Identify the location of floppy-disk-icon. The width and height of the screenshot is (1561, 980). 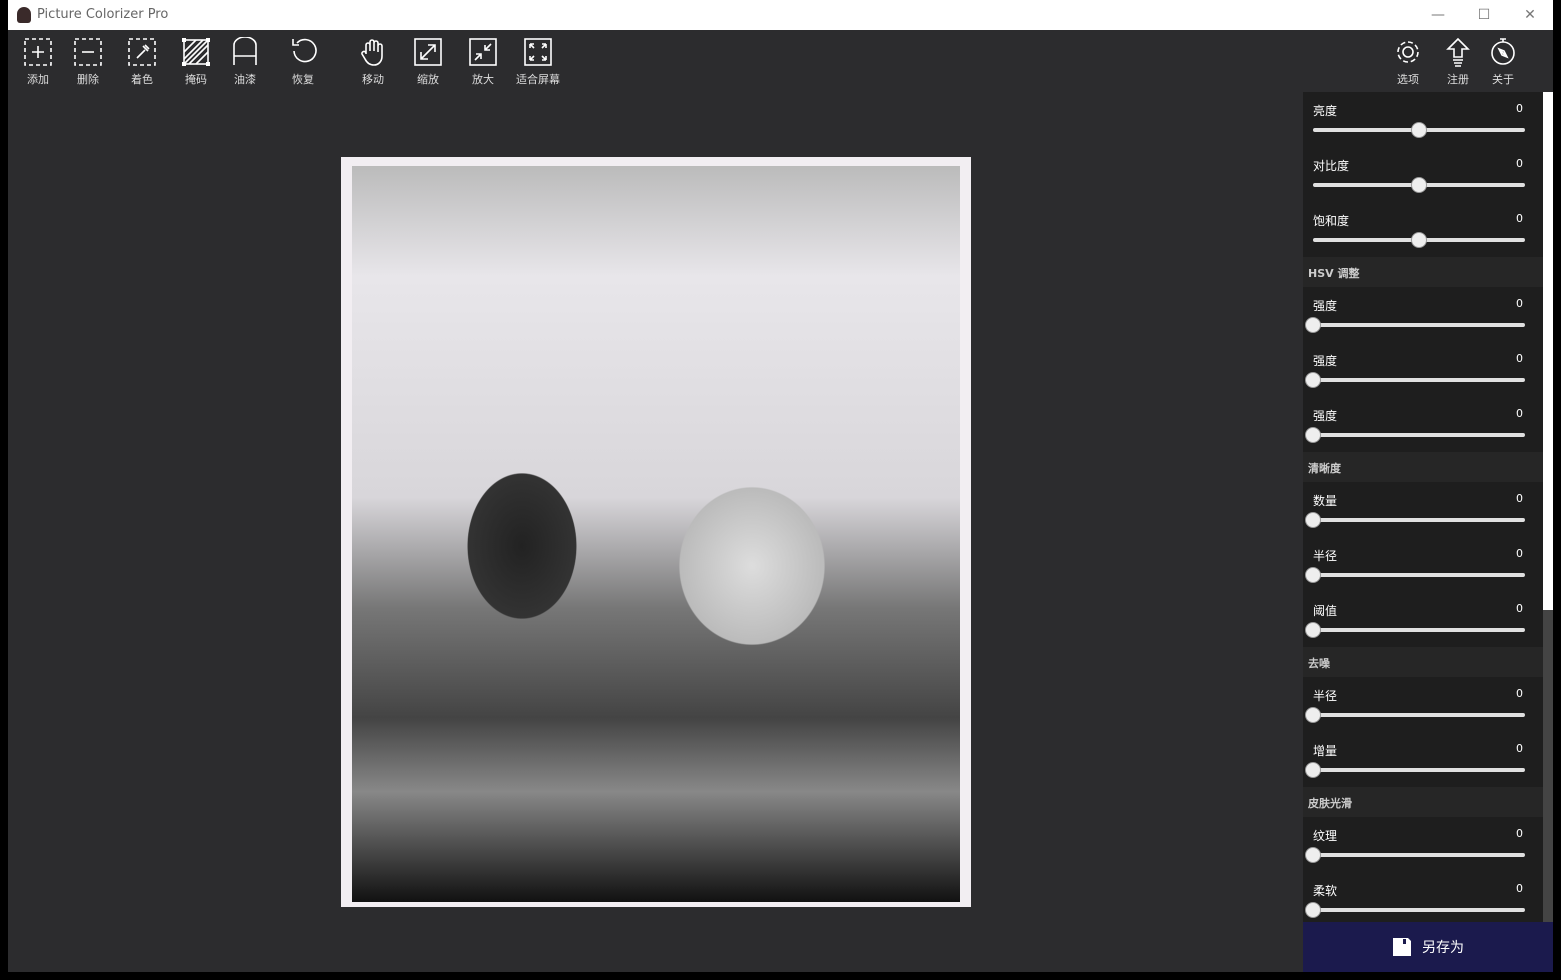
(1402, 947).